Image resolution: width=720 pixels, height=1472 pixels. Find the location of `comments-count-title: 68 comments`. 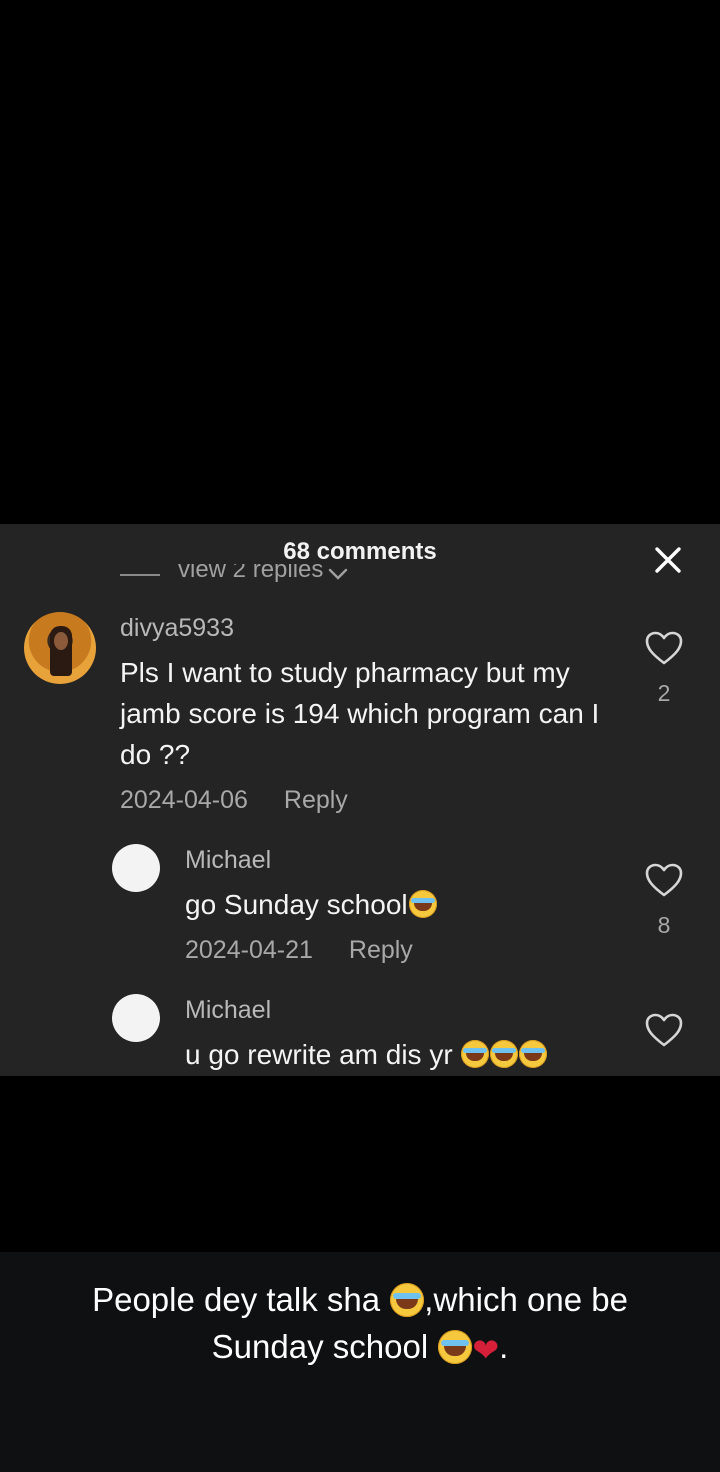

comments-count-title: 68 comments is located at coordinates (360, 551).